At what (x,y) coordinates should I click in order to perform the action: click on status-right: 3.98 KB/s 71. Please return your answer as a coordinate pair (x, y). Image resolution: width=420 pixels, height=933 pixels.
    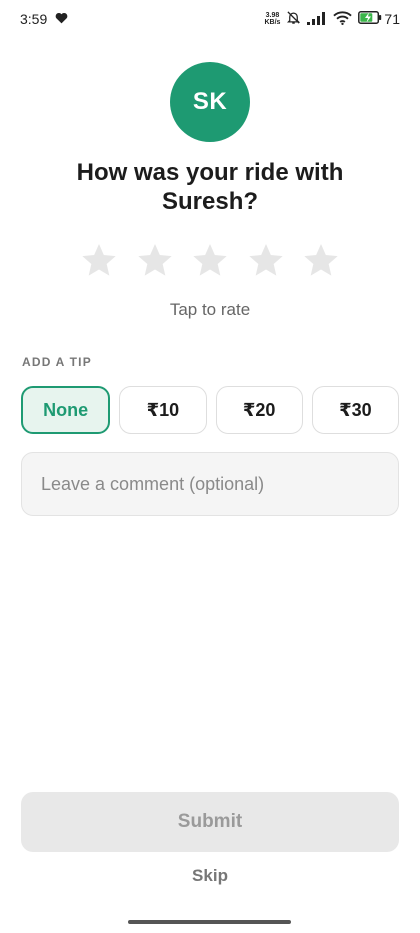
    Looking at the image, I should click on (332, 19).